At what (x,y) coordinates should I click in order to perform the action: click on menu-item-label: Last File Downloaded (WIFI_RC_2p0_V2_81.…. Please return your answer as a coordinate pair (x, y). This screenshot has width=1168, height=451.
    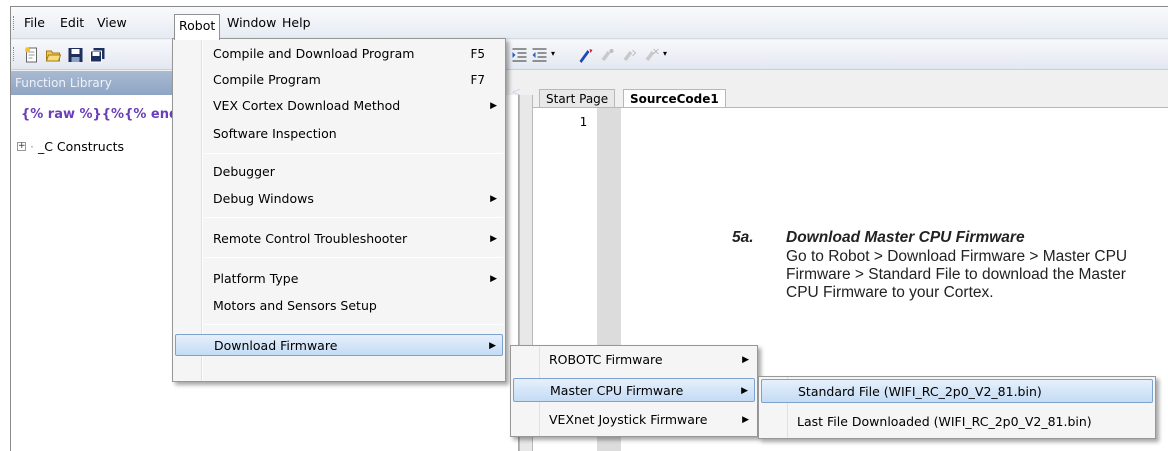
    Looking at the image, I should click on (944, 421).